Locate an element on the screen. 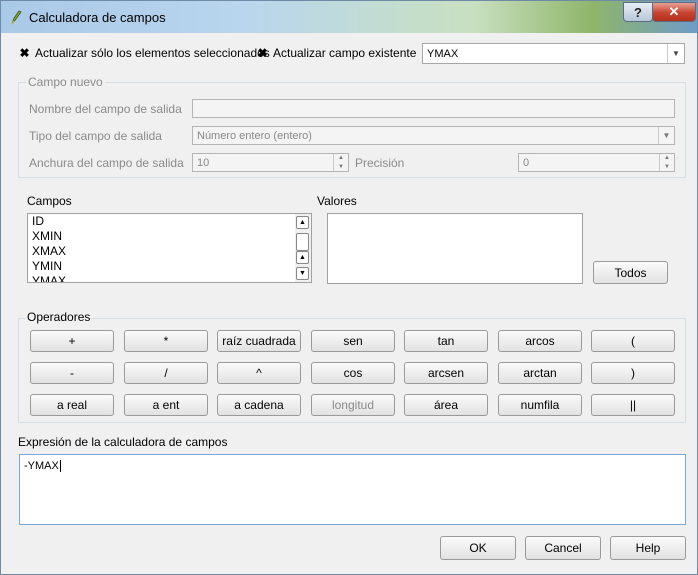 The height and width of the screenshot is (575, 698). existing-field-value: YMAX is located at coordinates (443, 53).